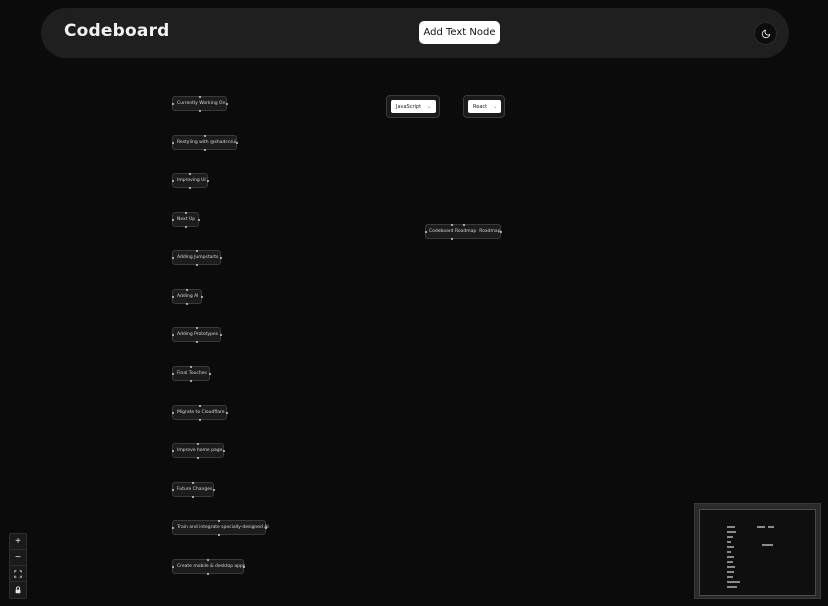 The width and height of the screenshot is (828, 606). I want to click on moon-icon, so click(765, 33).